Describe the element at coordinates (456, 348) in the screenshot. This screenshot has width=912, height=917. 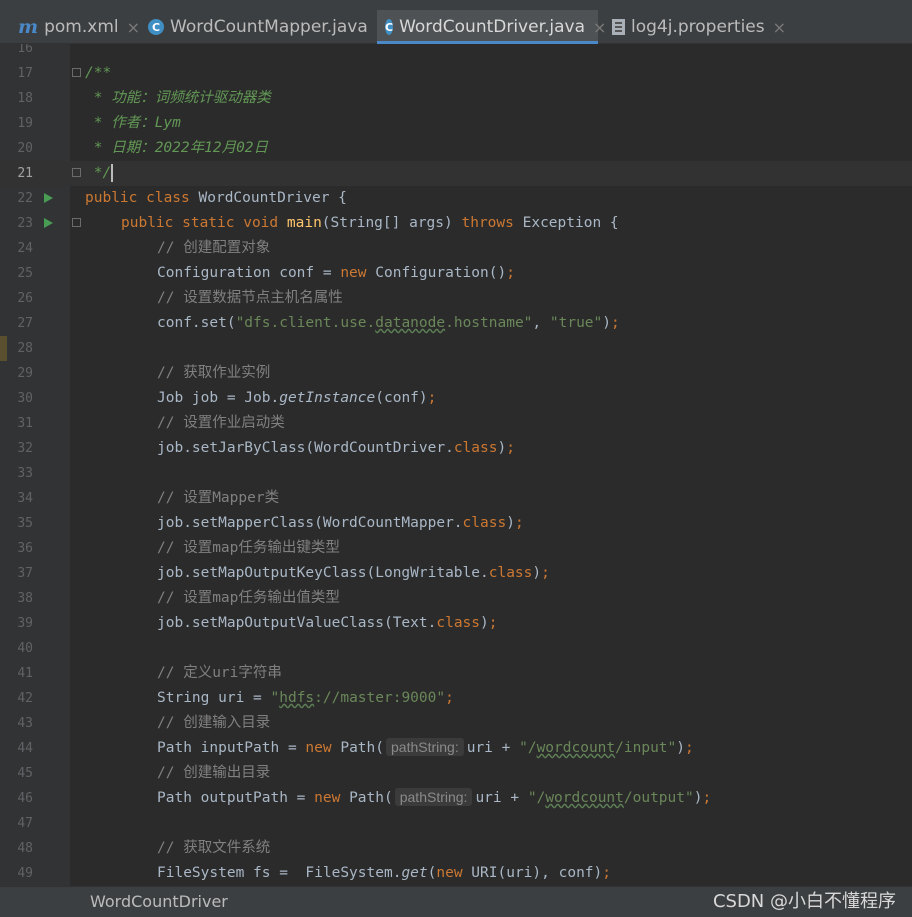
I see `code-line: 28` at that location.